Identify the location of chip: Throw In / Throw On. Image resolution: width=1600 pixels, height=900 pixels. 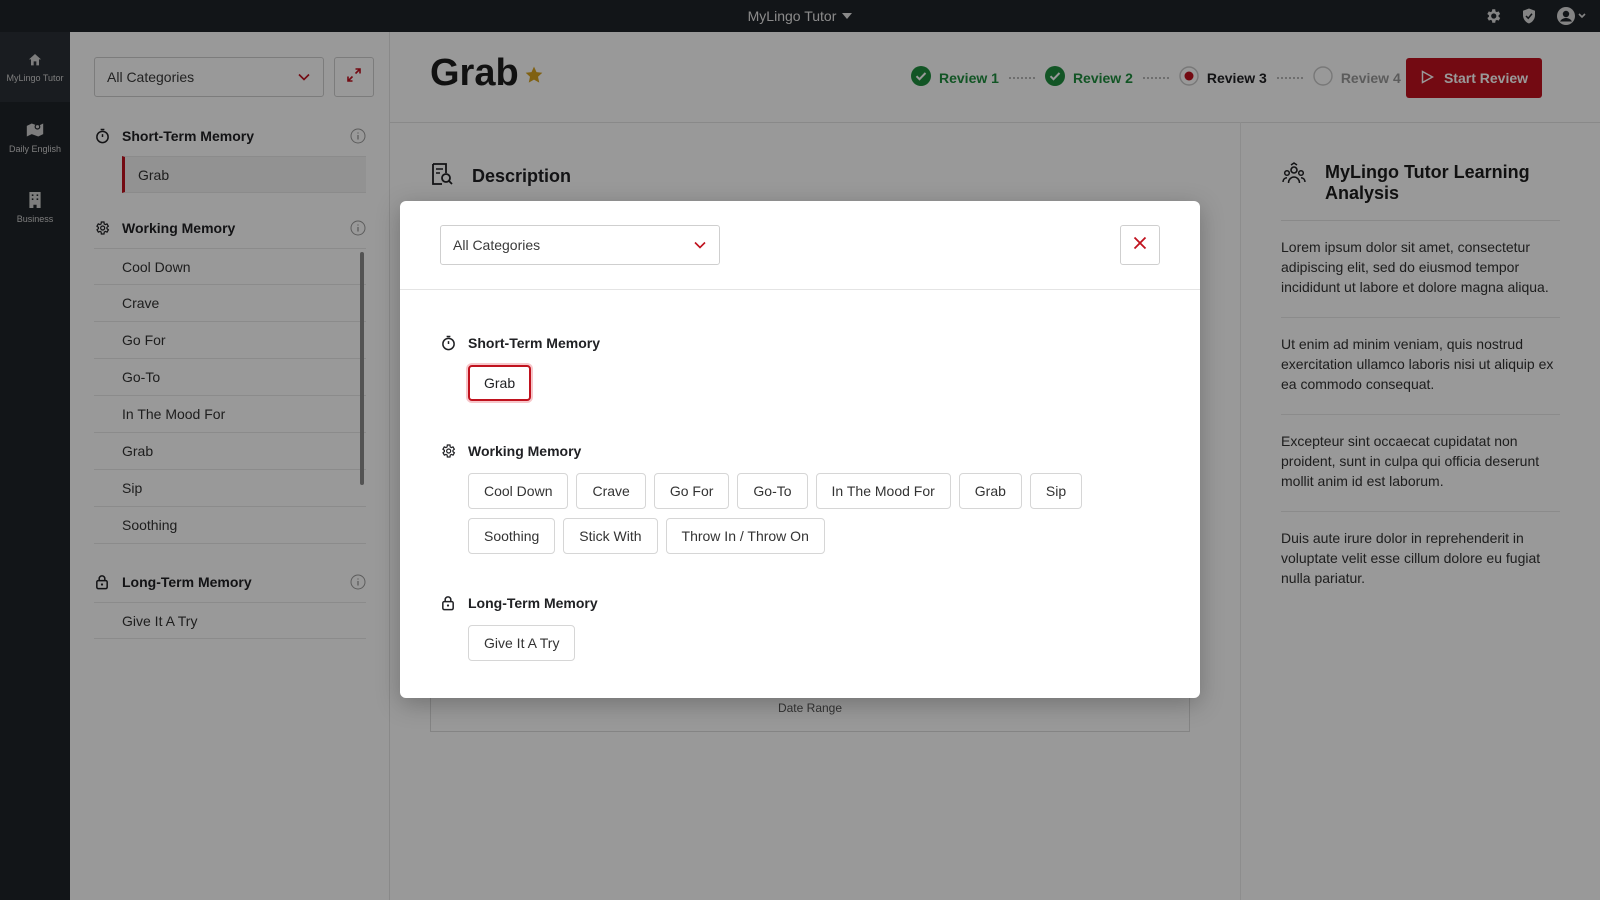
(745, 536).